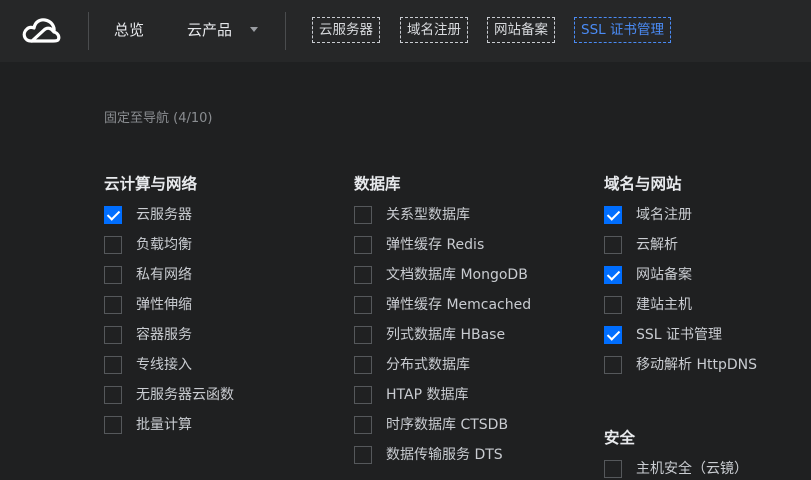  What do you see at coordinates (164, 335) in the screenshot?
I see `product-label: 容器服务` at bounding box center [164, 335].